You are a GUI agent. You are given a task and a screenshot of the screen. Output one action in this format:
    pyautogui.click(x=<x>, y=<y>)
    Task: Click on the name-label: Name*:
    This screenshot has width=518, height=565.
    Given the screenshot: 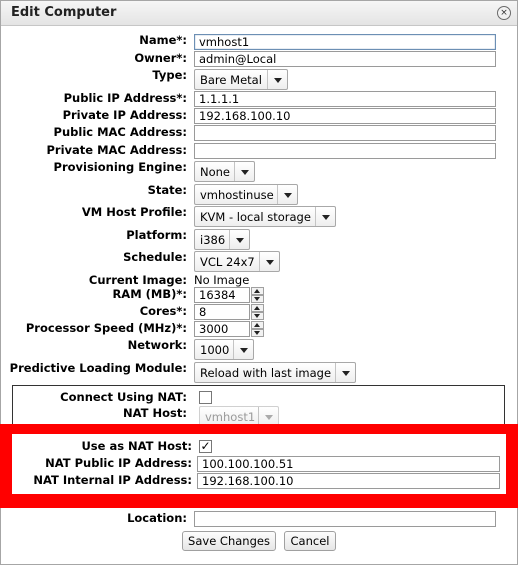 What is the action you would take?
    pyautogui.click(x=163, y=40)
    